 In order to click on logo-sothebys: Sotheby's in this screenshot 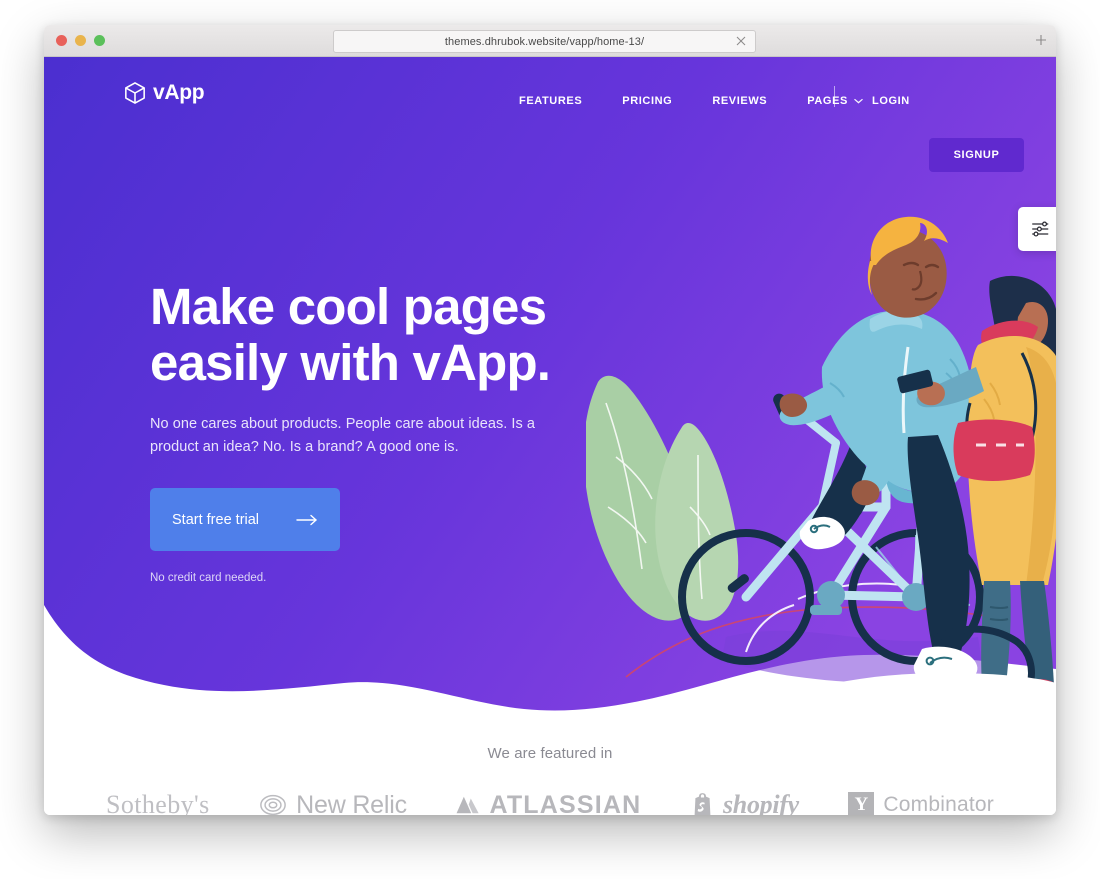, I will do `click(158, 802)`.